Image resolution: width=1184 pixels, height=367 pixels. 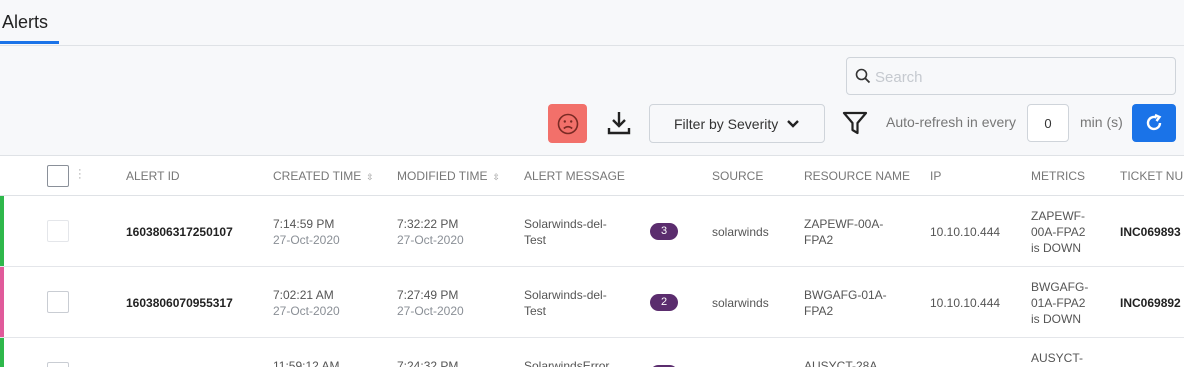 What do you see at coordinates (303, 295) in the screenshot?
I see `created-time: 7:02:21 AM` at bounding box center [303, 295].